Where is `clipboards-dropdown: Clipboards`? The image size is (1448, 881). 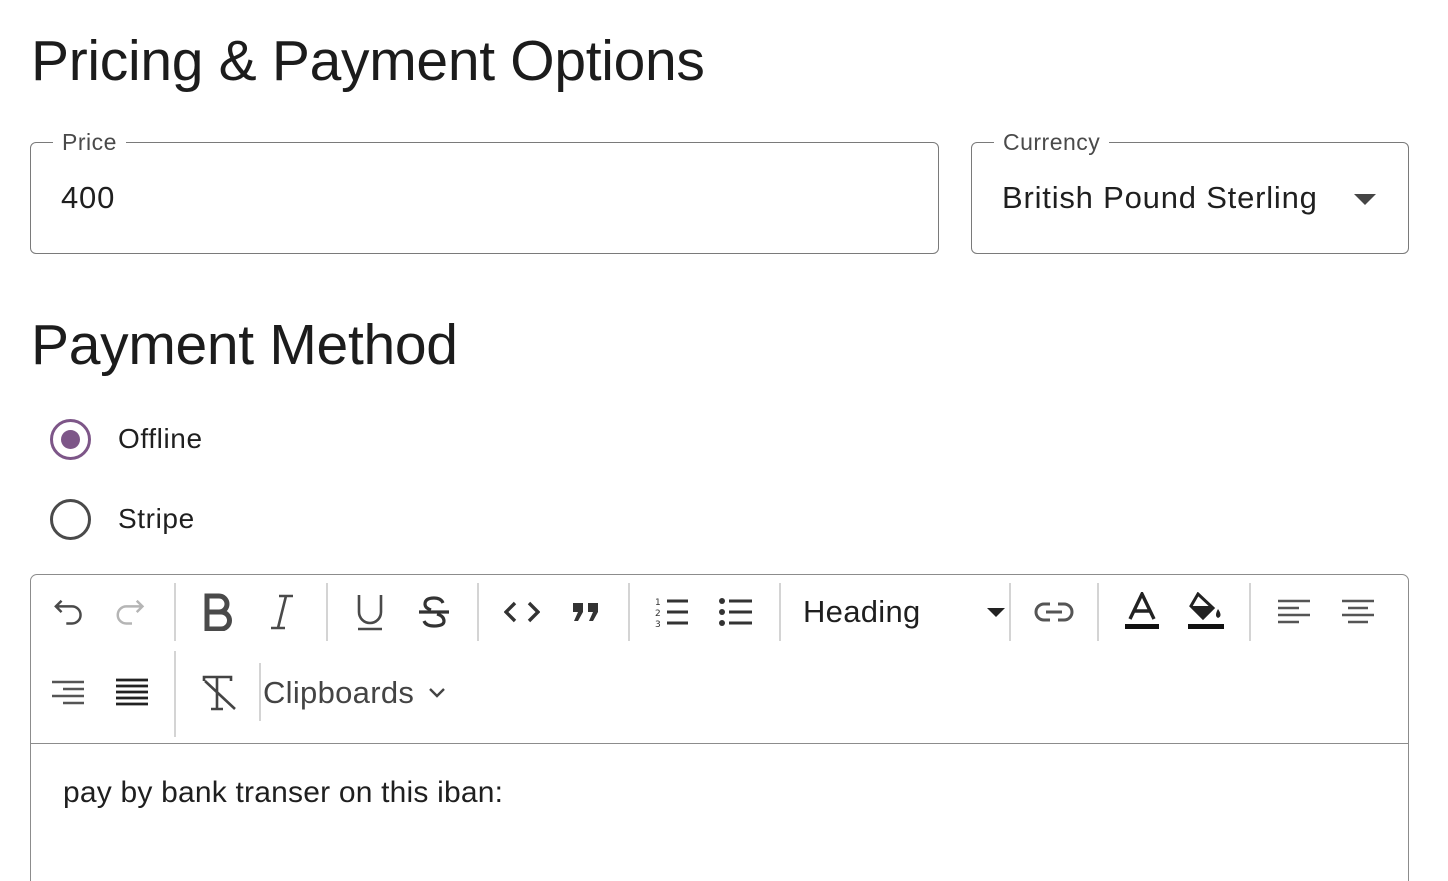 clipboards-dropdown: Clipboards is located at coordinates (354, 693).